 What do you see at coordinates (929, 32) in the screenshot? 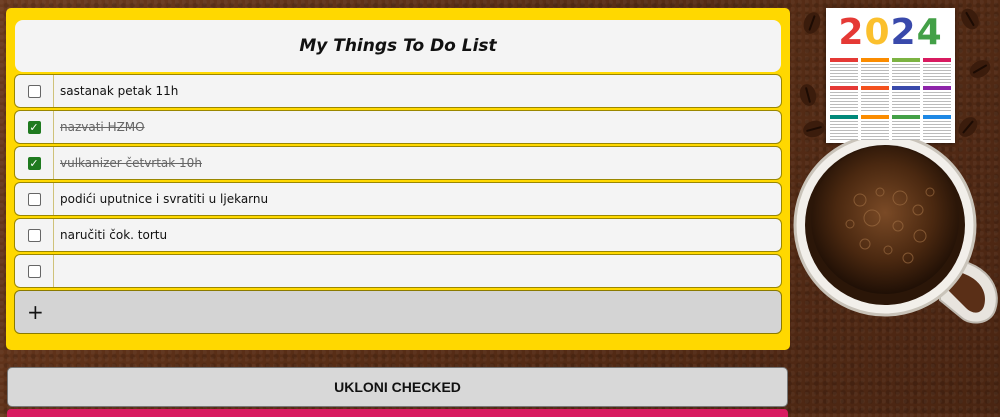
I see `year-digit: 4` at bounding box center [929, 32].